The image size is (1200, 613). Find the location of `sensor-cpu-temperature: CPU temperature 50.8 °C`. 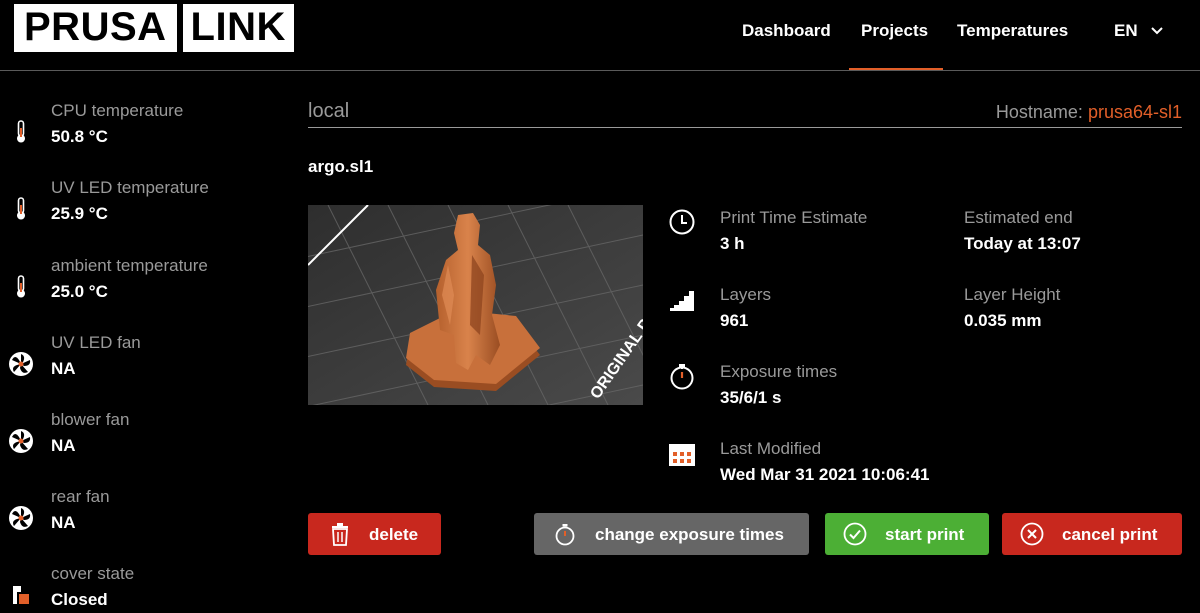

sensor-cpu-temperature: CPU temperature 50.8 °C is located at coordinates (140, 131).